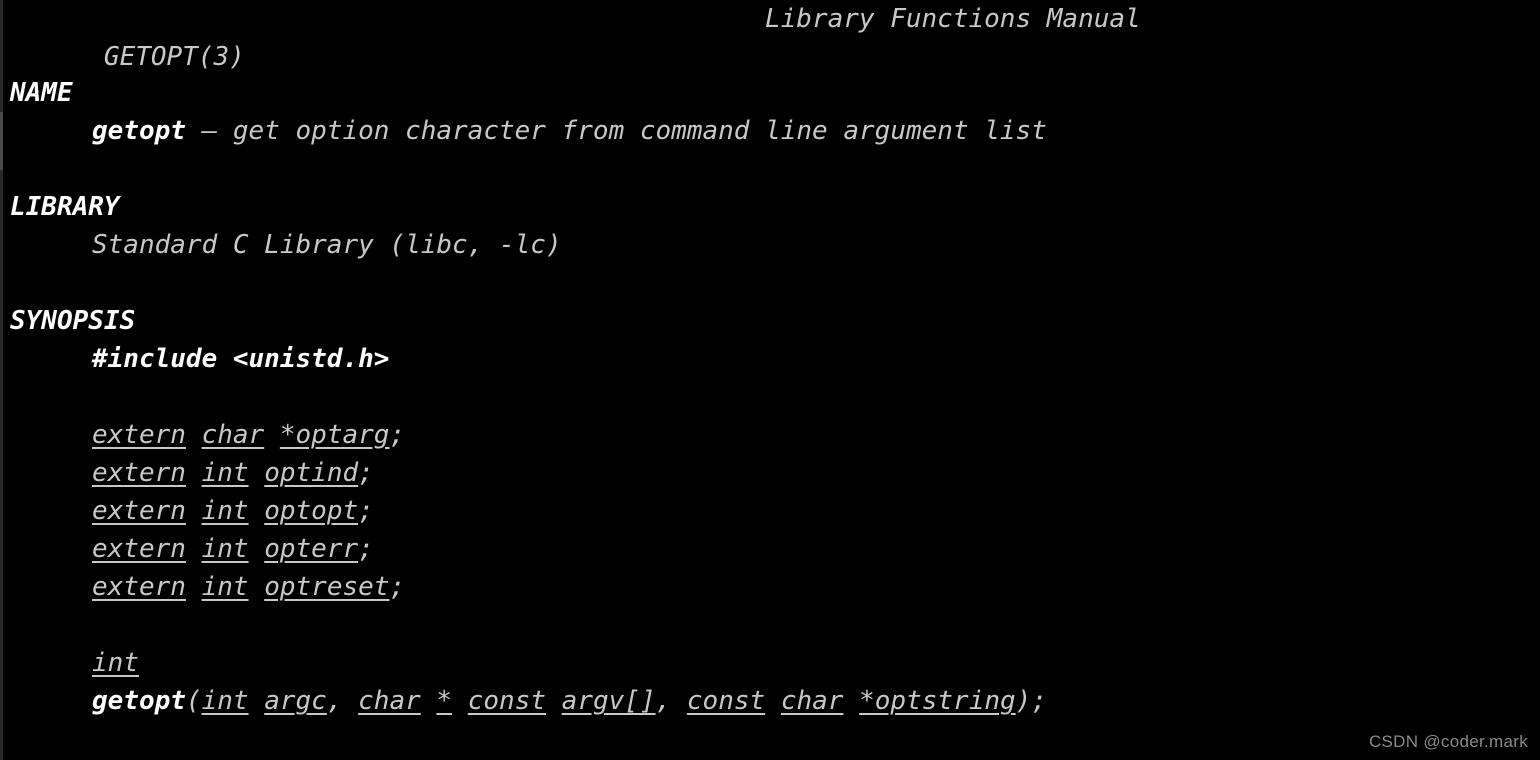 This screenshot has height=760, width=1540. I want to click on text-span-under: opterr, so click(311, 549).